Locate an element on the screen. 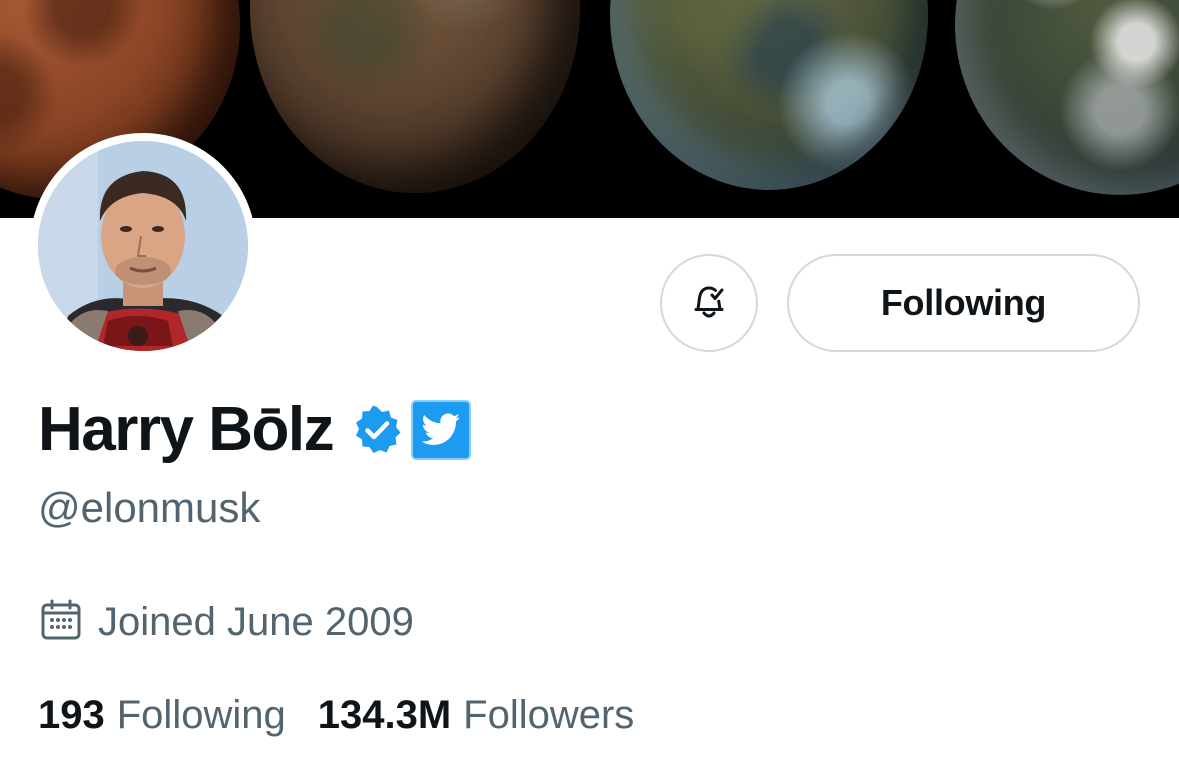  calendar-icon is located at coordinates (61, 622).